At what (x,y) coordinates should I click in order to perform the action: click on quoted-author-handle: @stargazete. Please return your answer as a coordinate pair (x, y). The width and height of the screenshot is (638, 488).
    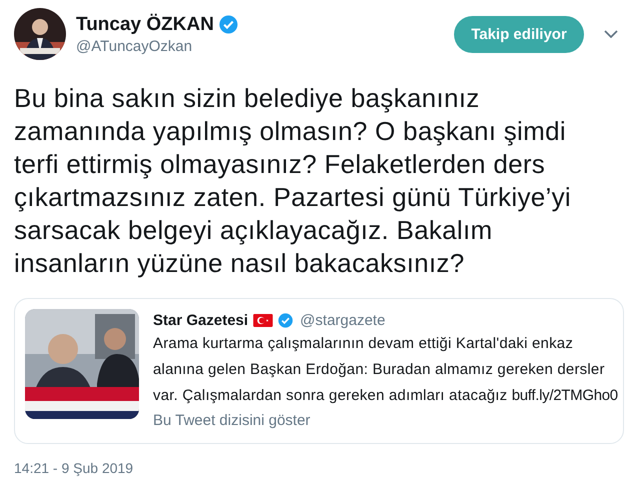
    Looking at the image, I should click on (343, 320).